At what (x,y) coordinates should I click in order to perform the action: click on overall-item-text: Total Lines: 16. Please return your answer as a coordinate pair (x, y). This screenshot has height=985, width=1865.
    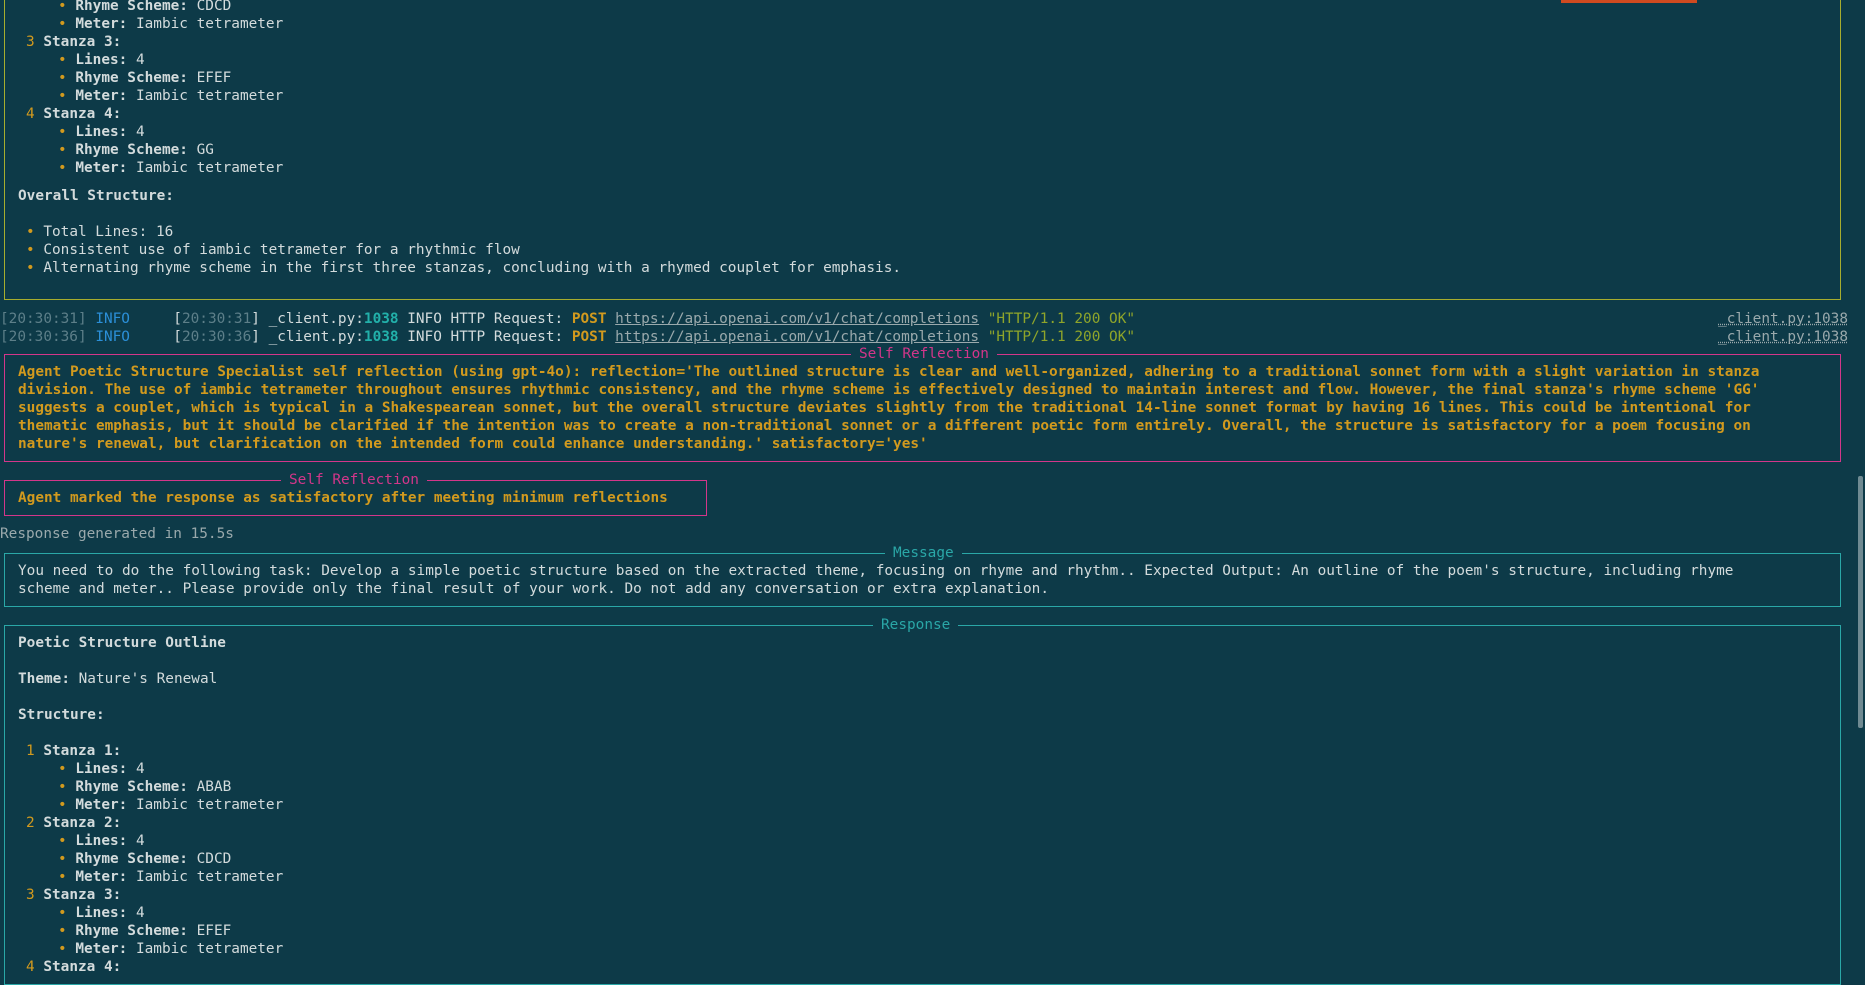
    Looking at the image, I should click on (108, 232).